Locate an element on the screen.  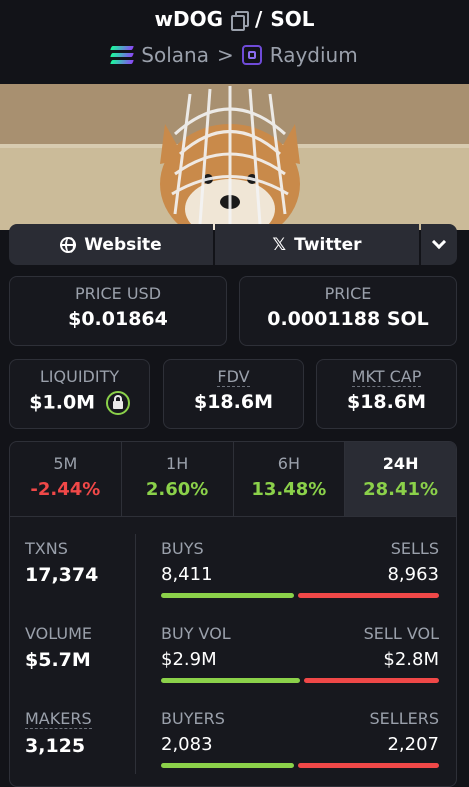
fdv-card: FDV $18.6M is located at coordinates (233, 394).